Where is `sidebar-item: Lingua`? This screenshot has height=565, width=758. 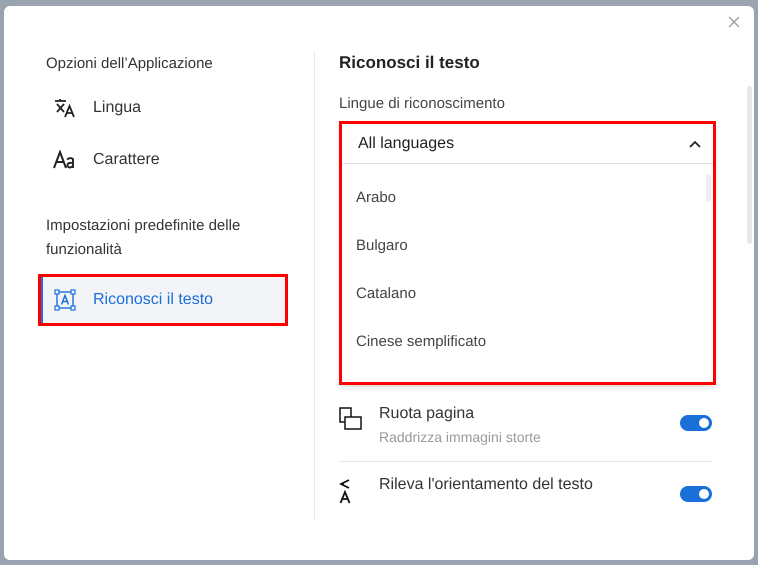 sidebar-item: Lingua is located at coordinates (163, 108).